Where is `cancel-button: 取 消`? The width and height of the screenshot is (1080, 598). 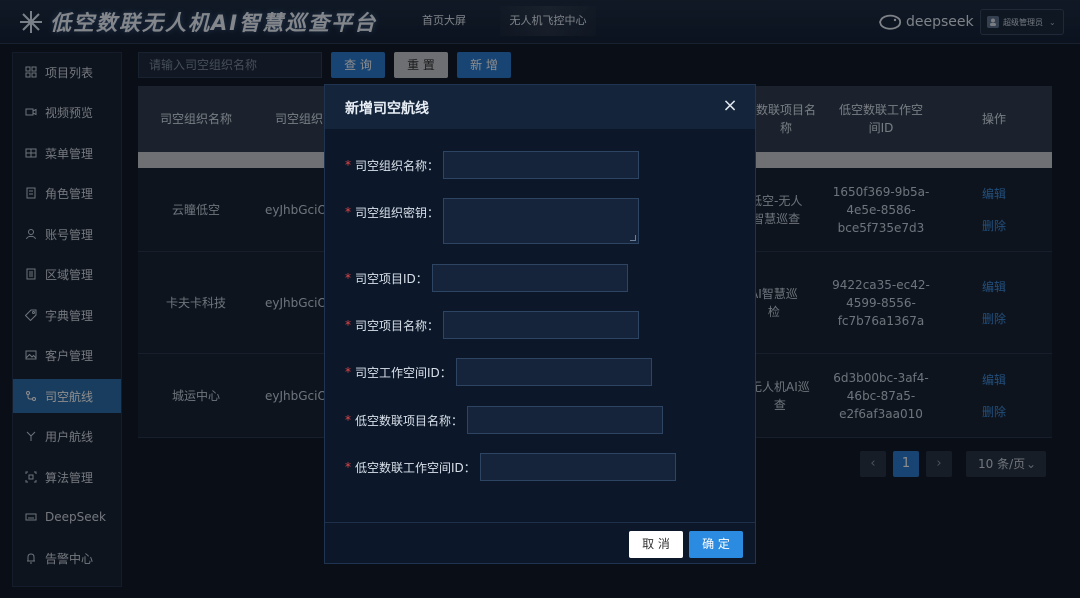 cancel-button: 取 消 is located at coordinates (656, 544).